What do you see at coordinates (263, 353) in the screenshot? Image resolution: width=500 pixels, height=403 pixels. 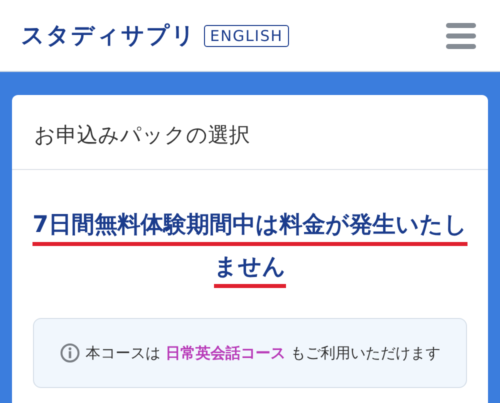 I see `info-text: 本コースは 日常英会話コース もご利用いただけます` at bounding box center [263, 353].